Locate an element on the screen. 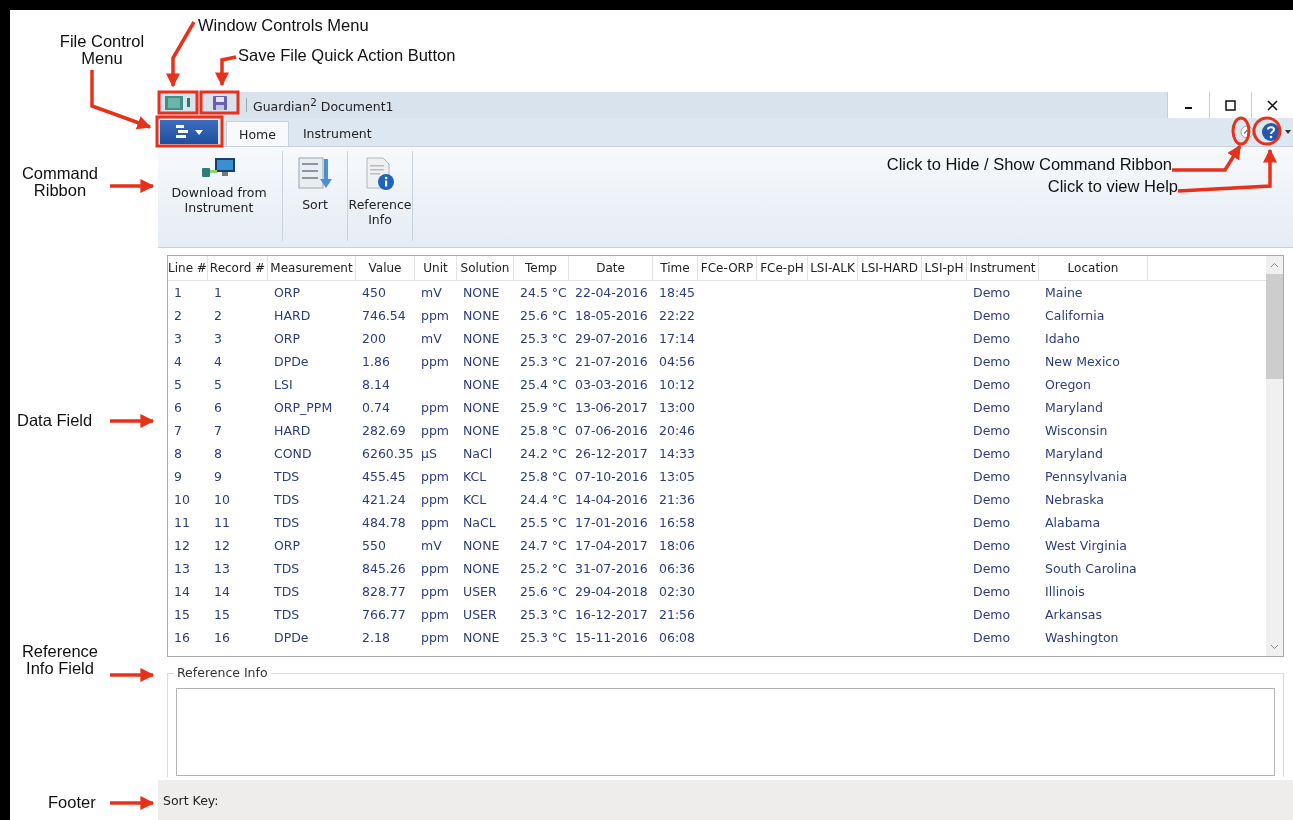 The width and height of the screenshot is (1293, 820). table-cell-text: Nebraska is located at coordinates (1074, 499).